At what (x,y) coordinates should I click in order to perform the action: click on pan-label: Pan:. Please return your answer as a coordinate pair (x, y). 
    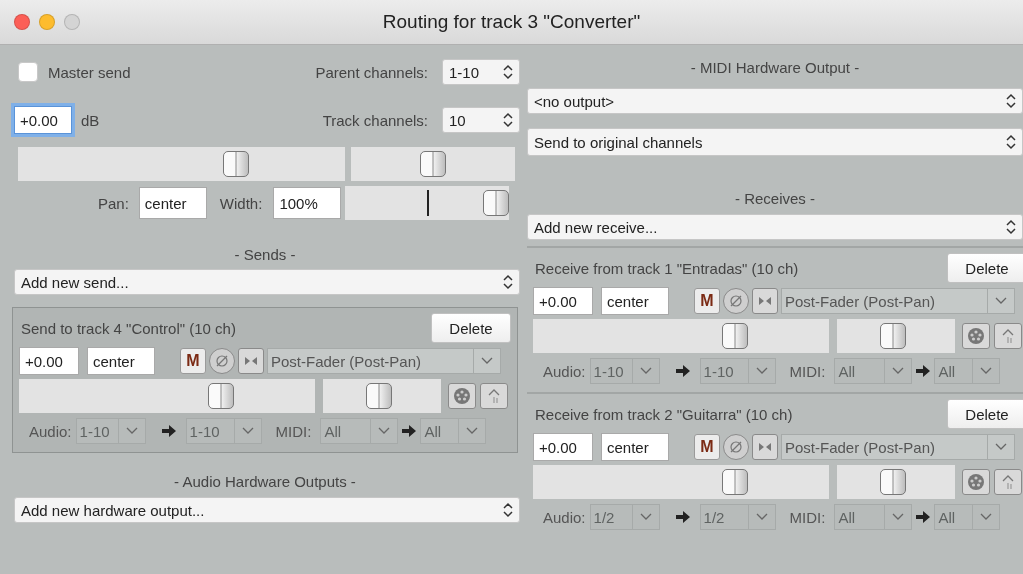
    Looking at the image, I should click on (113, 203).